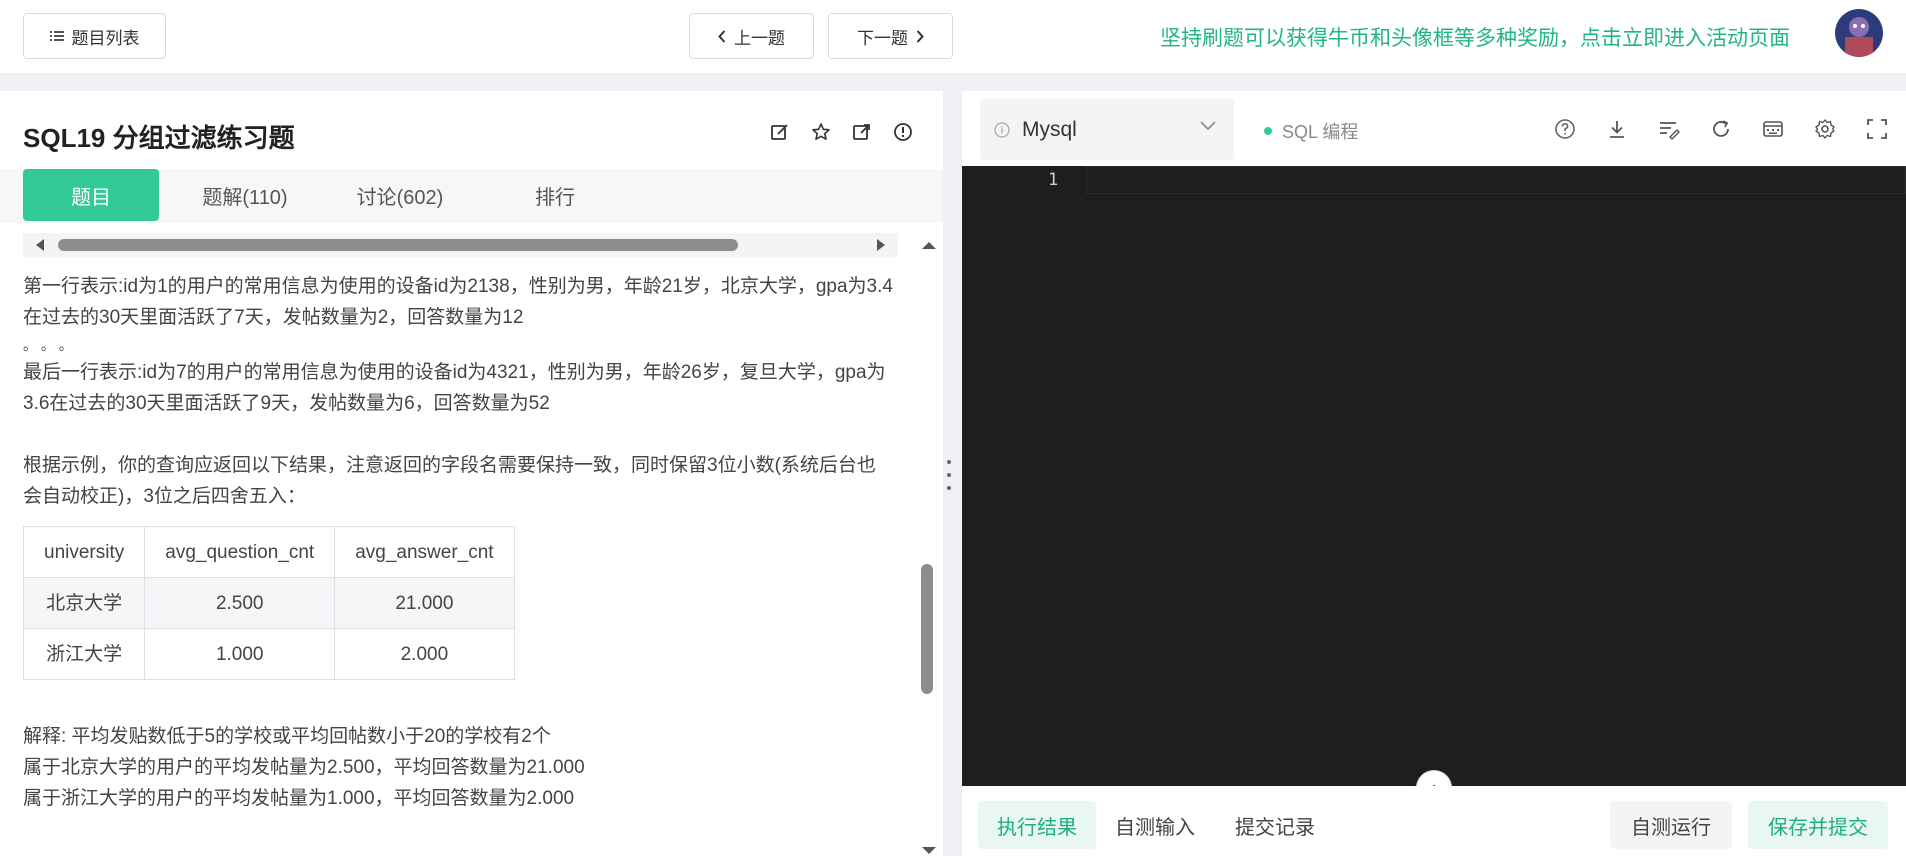  I want to click on scroll-left-icon, so click(40, 245).